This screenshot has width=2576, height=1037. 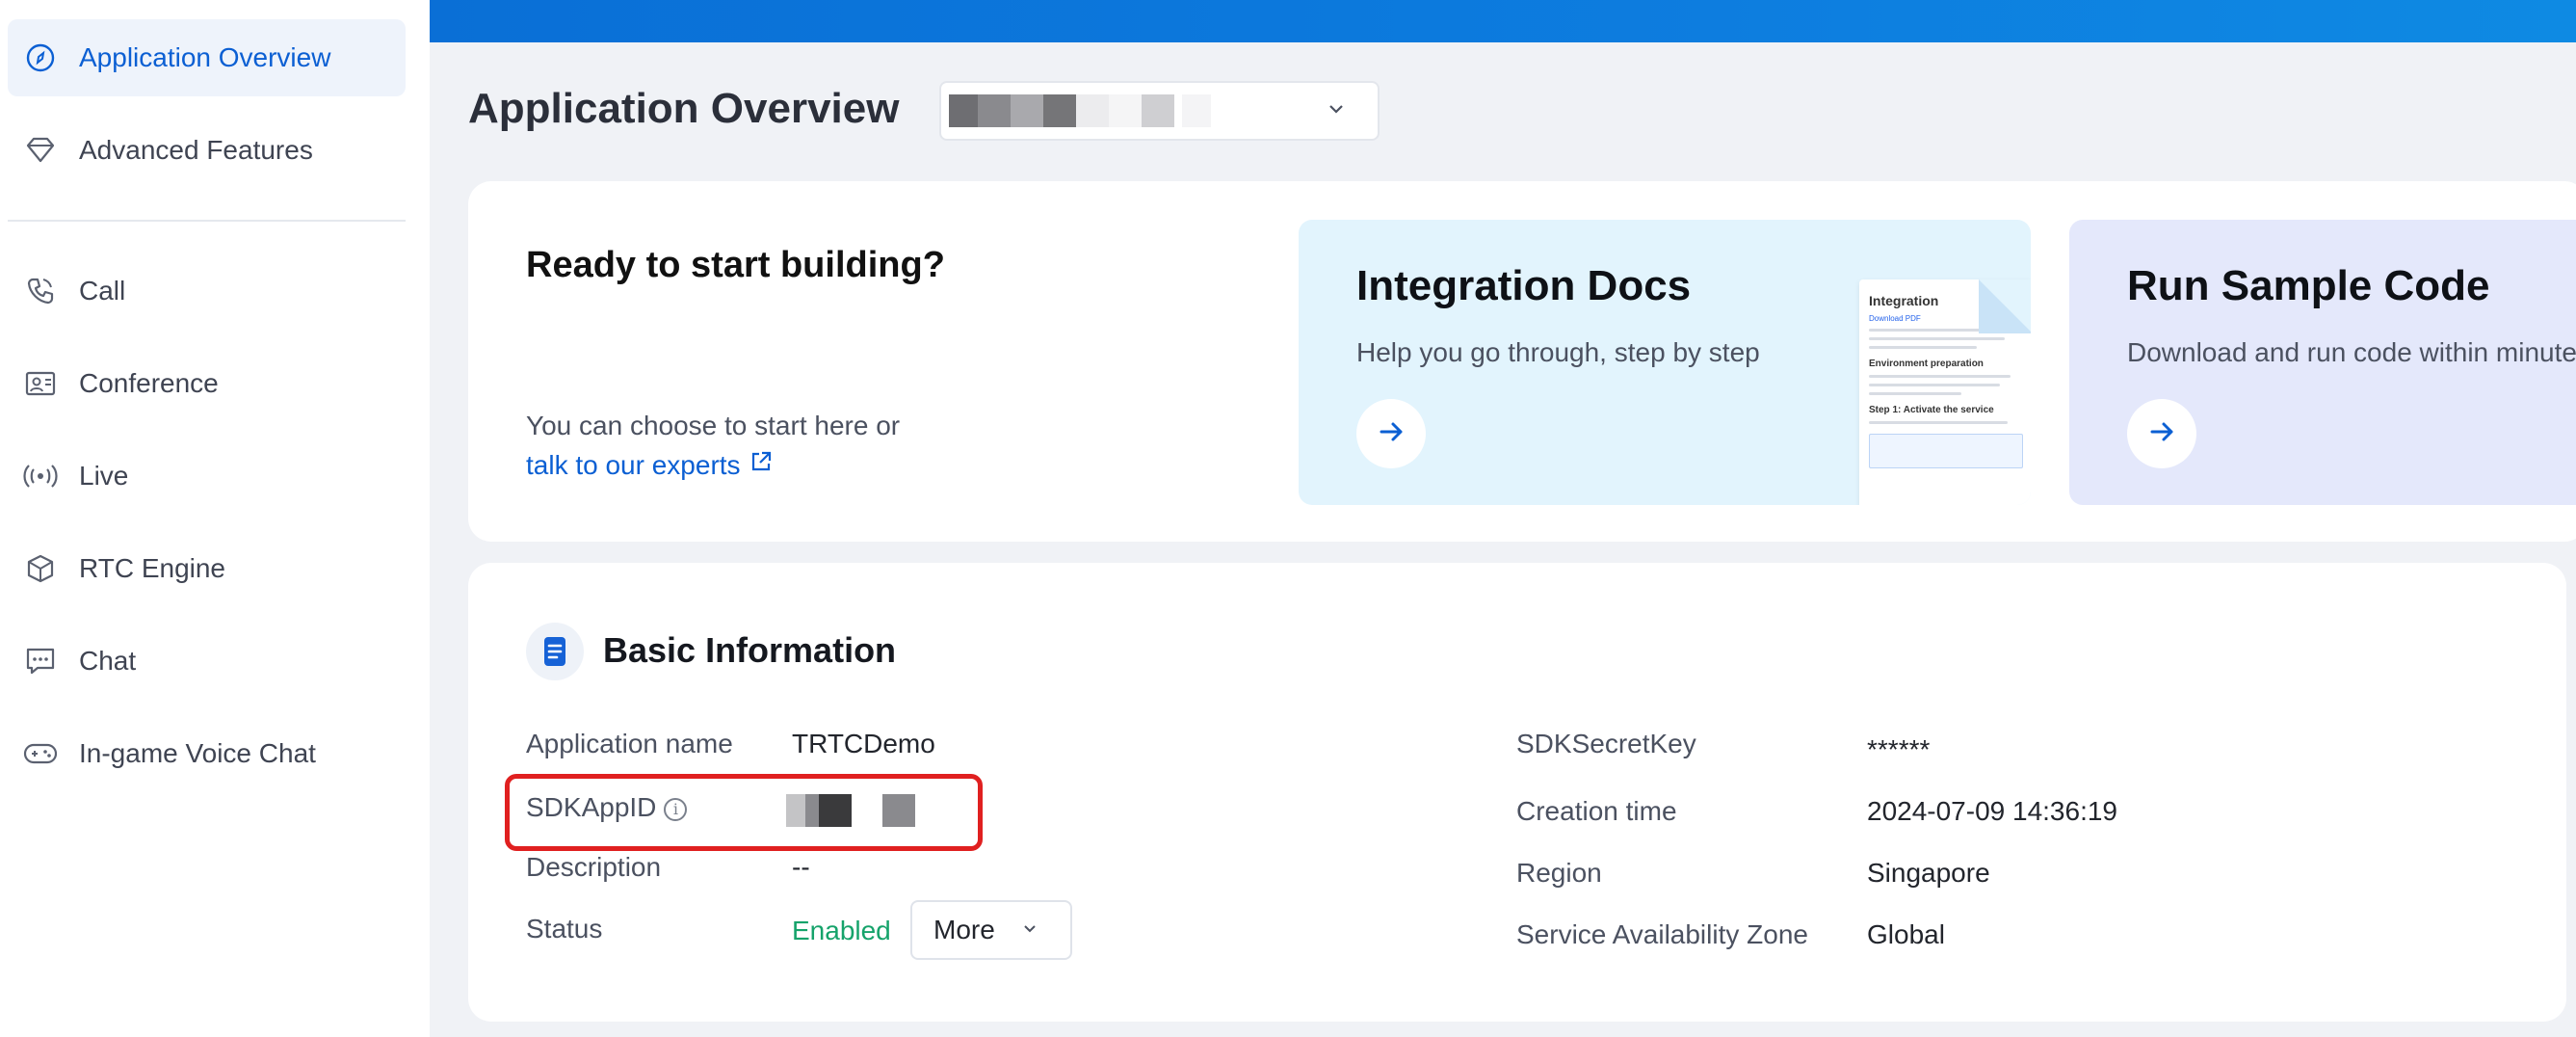 What do you see at coordinates (40, 383) in the screenshot?
I see `conference-icon` at bounding box center [40, 383].